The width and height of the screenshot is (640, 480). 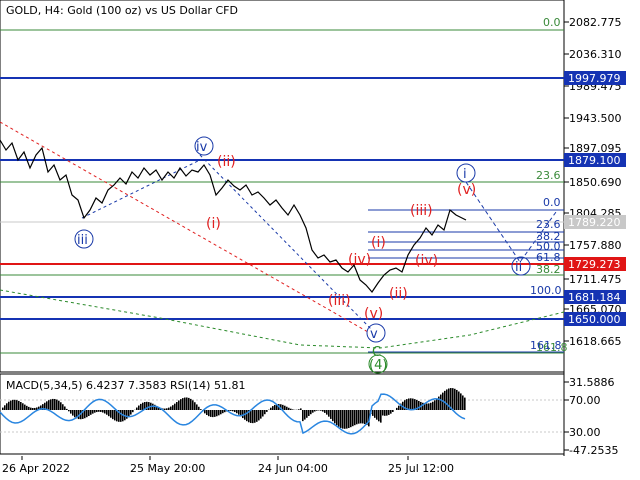 What do you see at coordinates (378, 243) in the screenshot?
I see `wave-red-5: (i)` at bounding box center [378, 243].